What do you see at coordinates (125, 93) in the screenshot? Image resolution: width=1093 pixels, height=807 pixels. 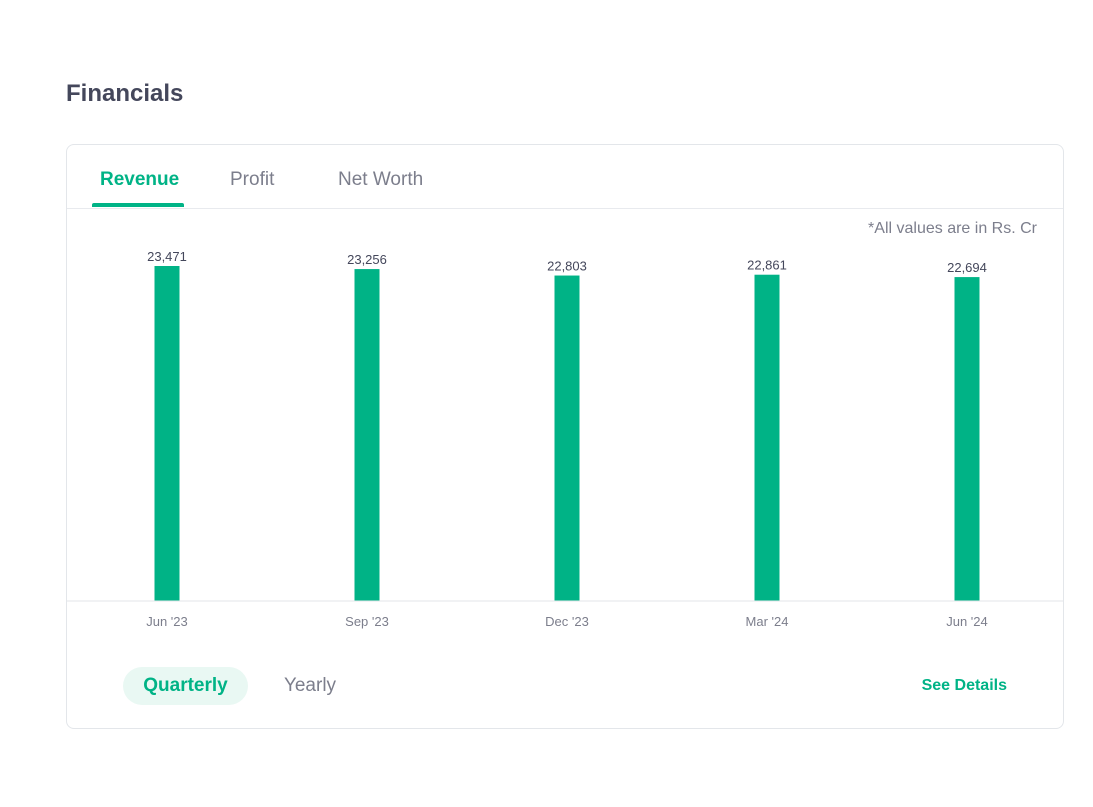 I see `section-title: Financials` at bounding box center [125, 93].